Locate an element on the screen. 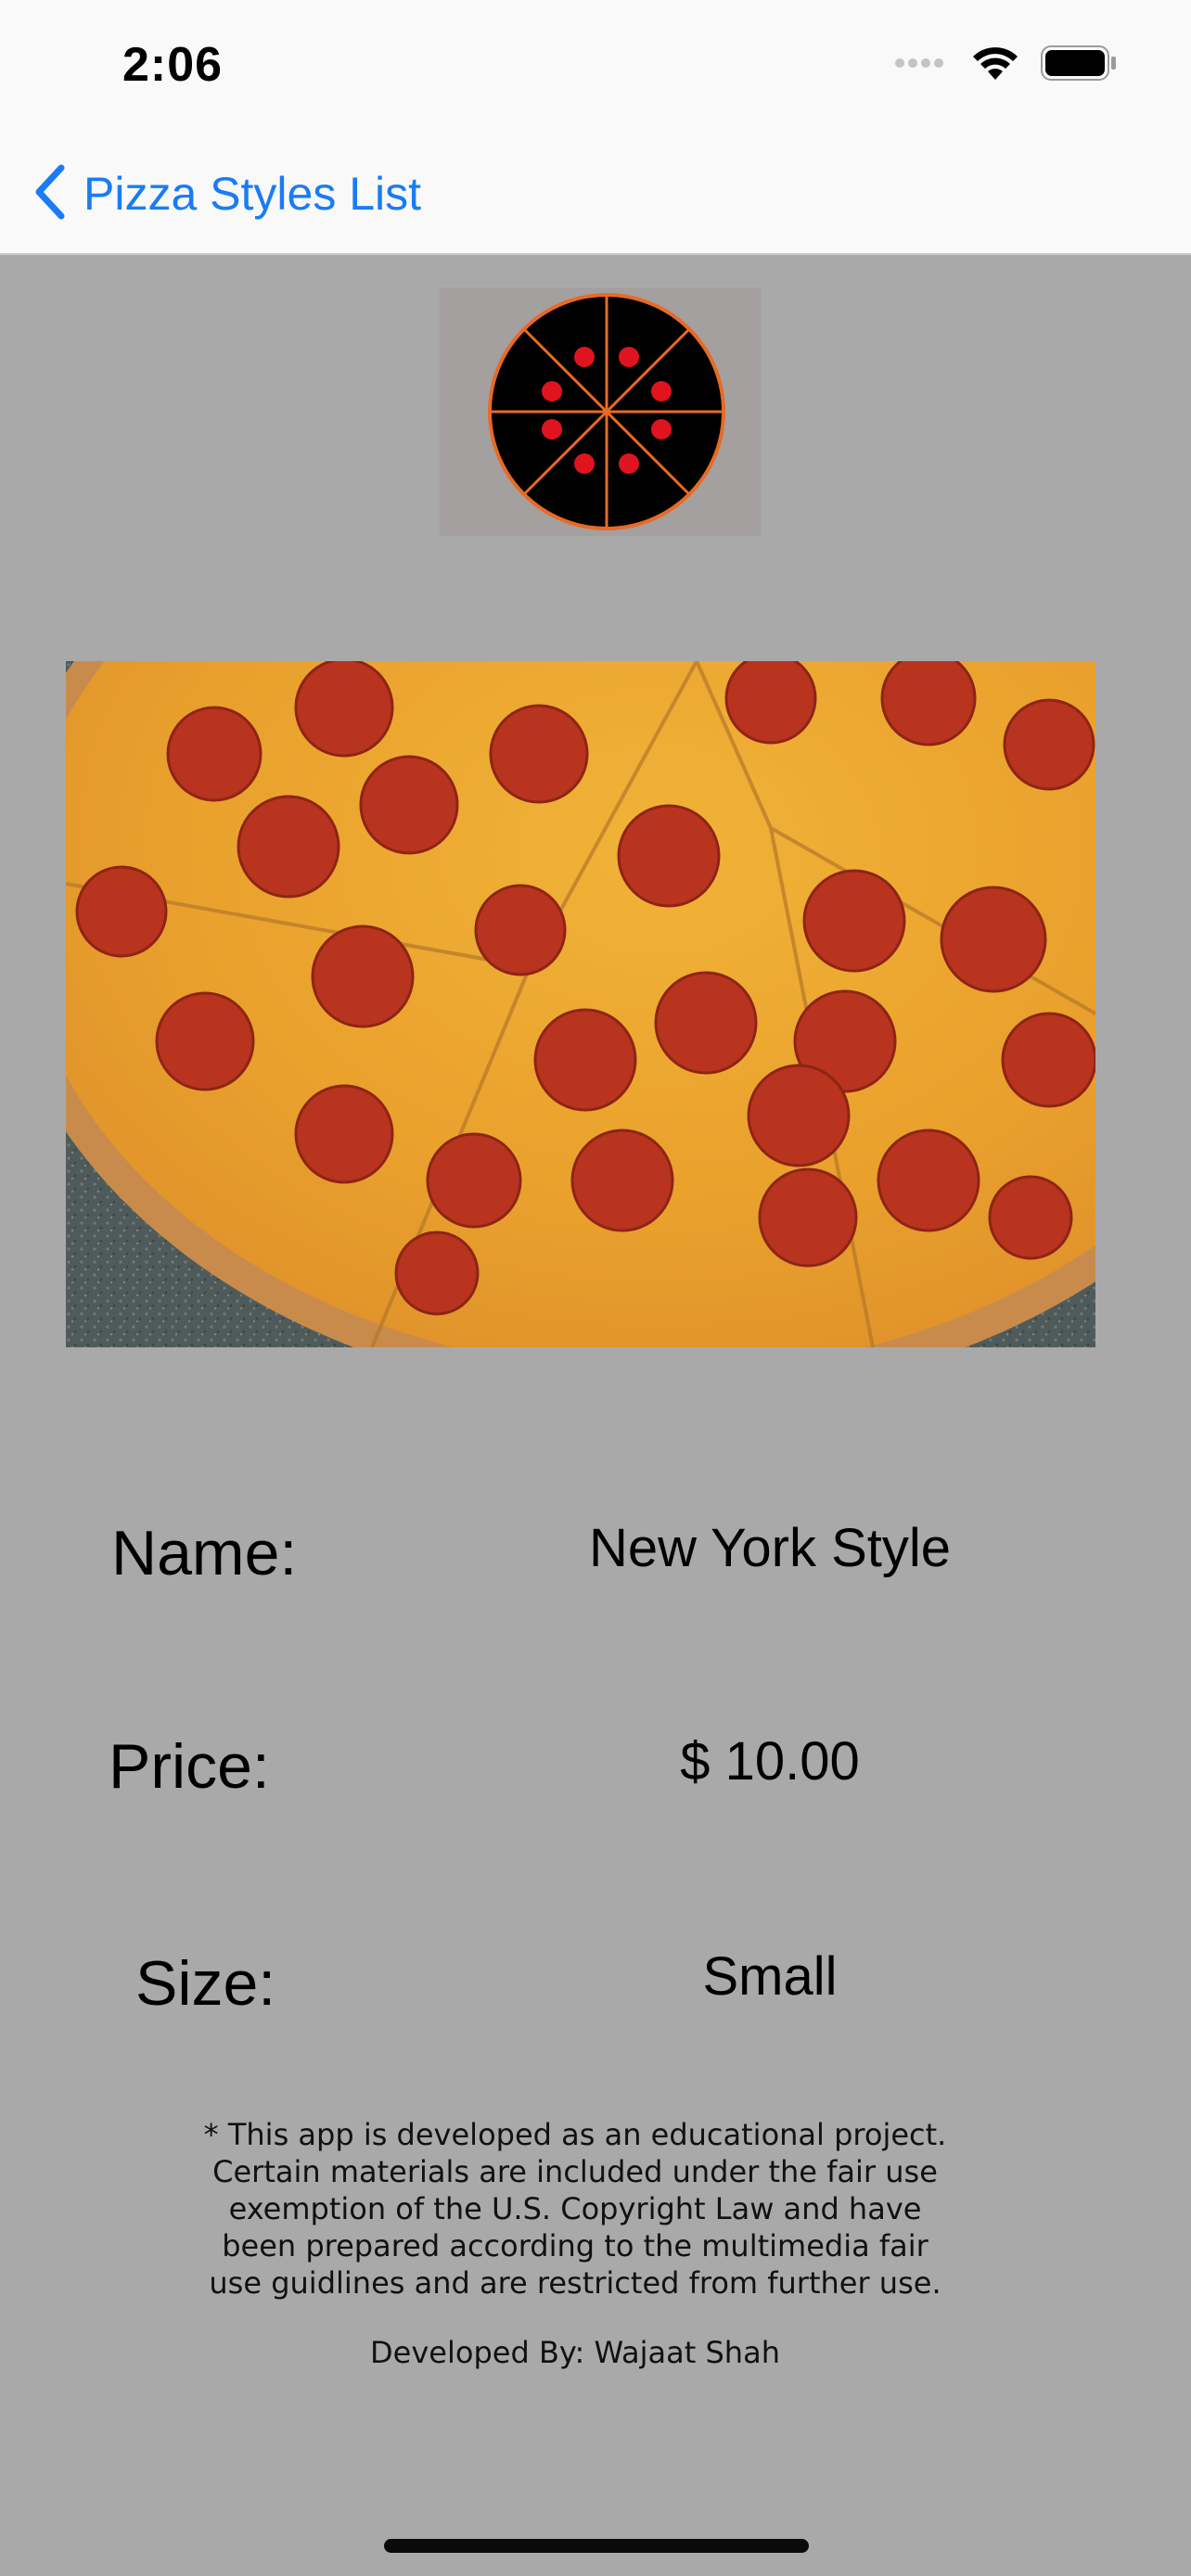 This screenshot has width=1191, height=2576. back-button-label: Pizza Styles List is located at coordinates (252, 194).